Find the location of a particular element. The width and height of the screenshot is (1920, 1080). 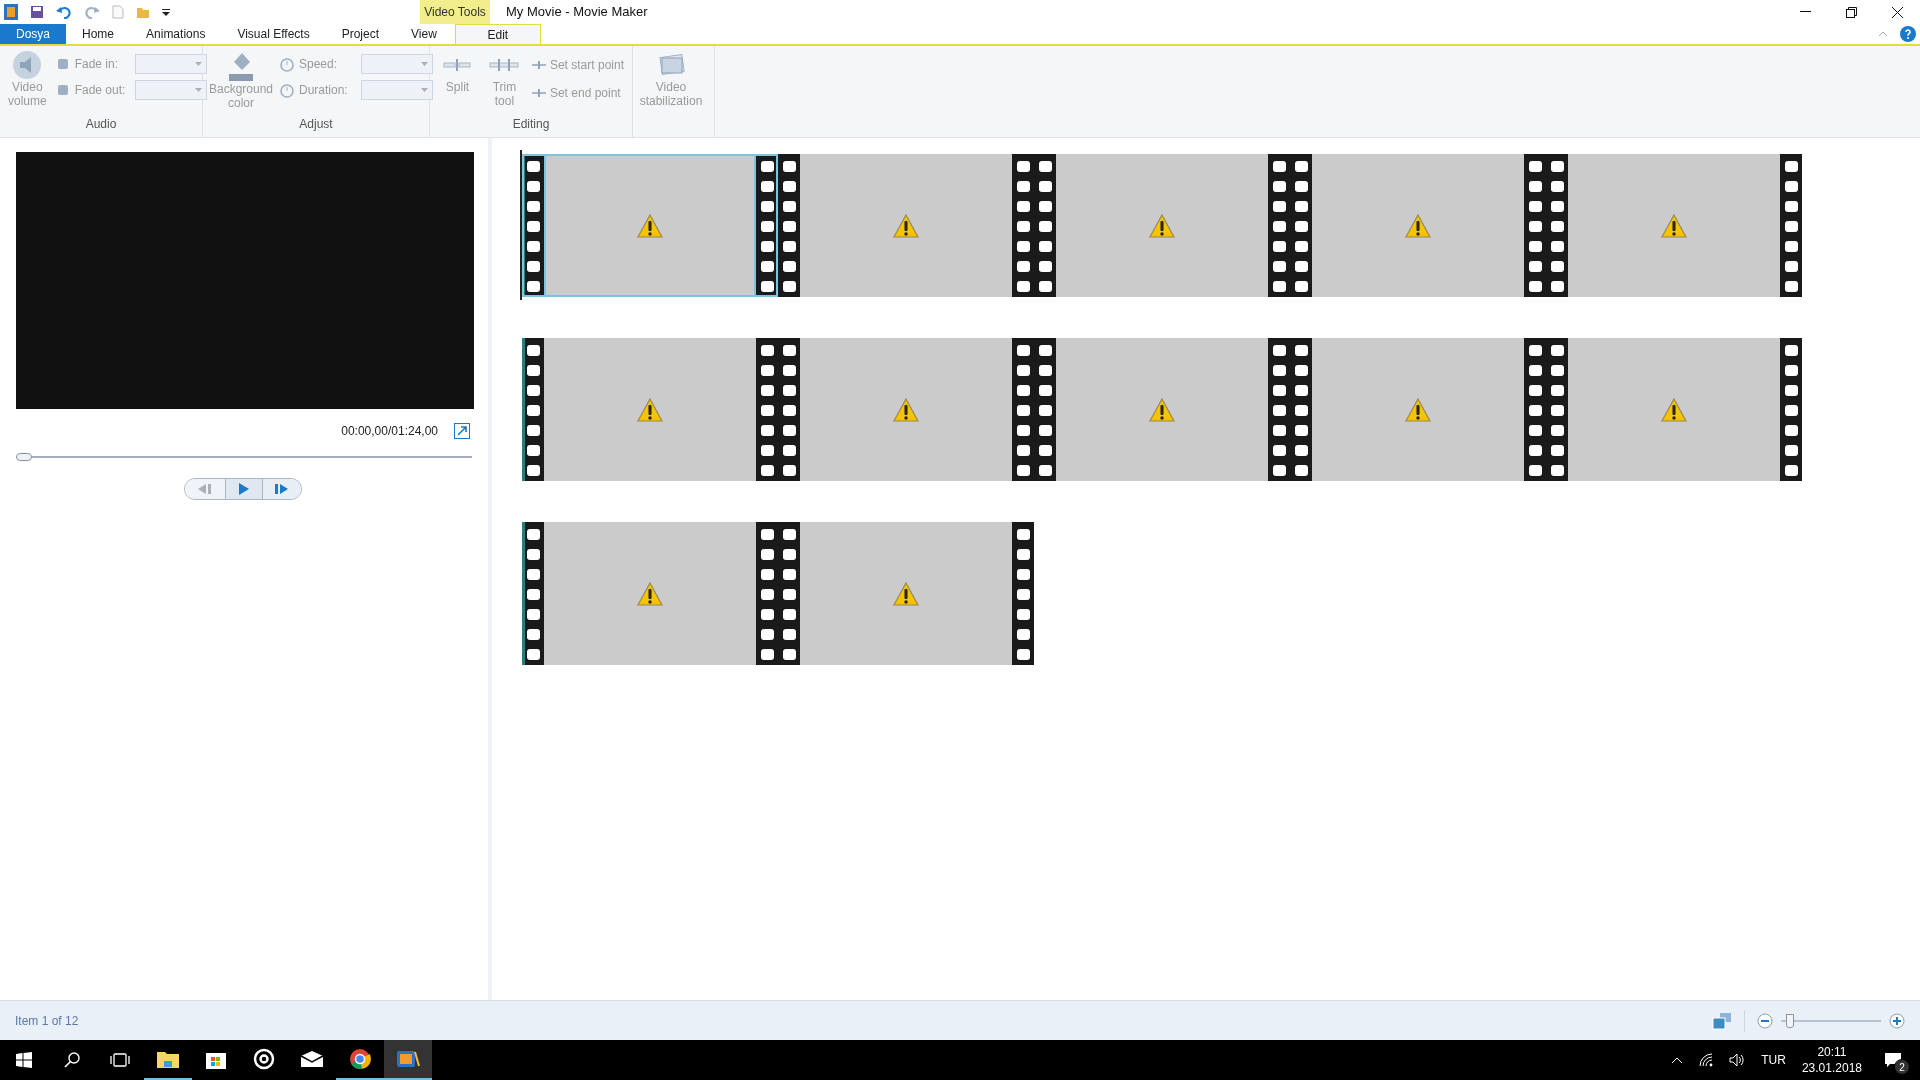

undo-icon is located at coordinates (64, 12).